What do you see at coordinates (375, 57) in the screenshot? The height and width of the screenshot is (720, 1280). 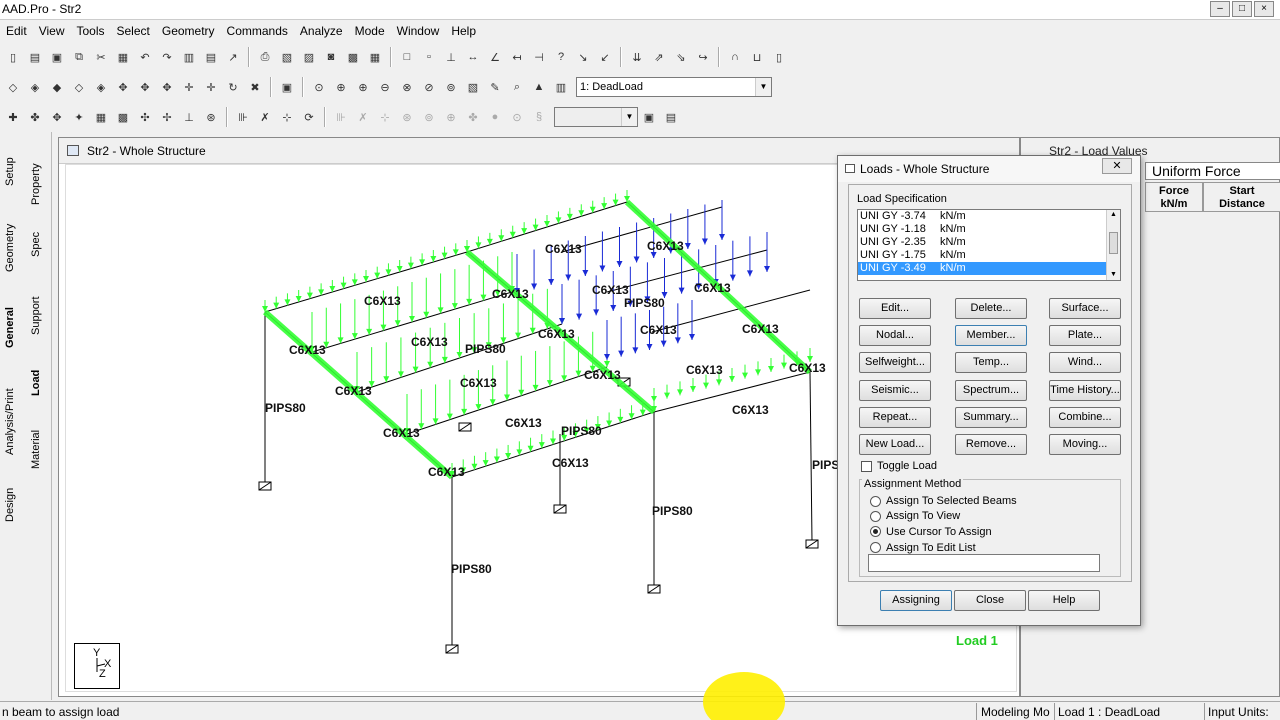 I see `page-setup-icon: ▦` at bounding box center [375, 57].